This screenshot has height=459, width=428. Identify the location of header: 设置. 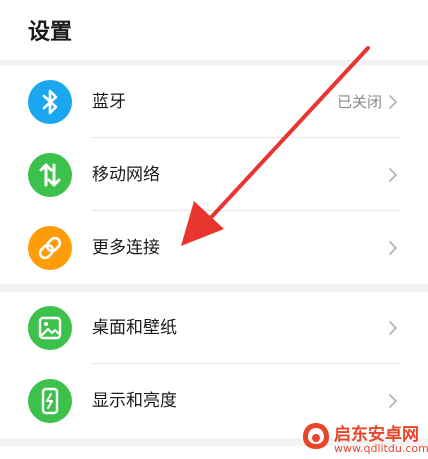
(214, 30).